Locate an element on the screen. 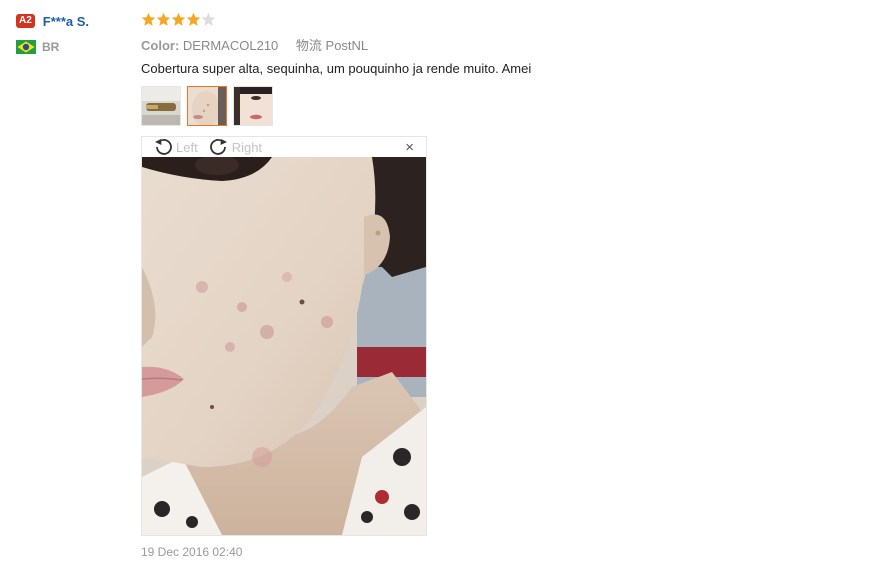 The image size is (872, 576). level-badge: A2 is located at coordinates (25, 21).